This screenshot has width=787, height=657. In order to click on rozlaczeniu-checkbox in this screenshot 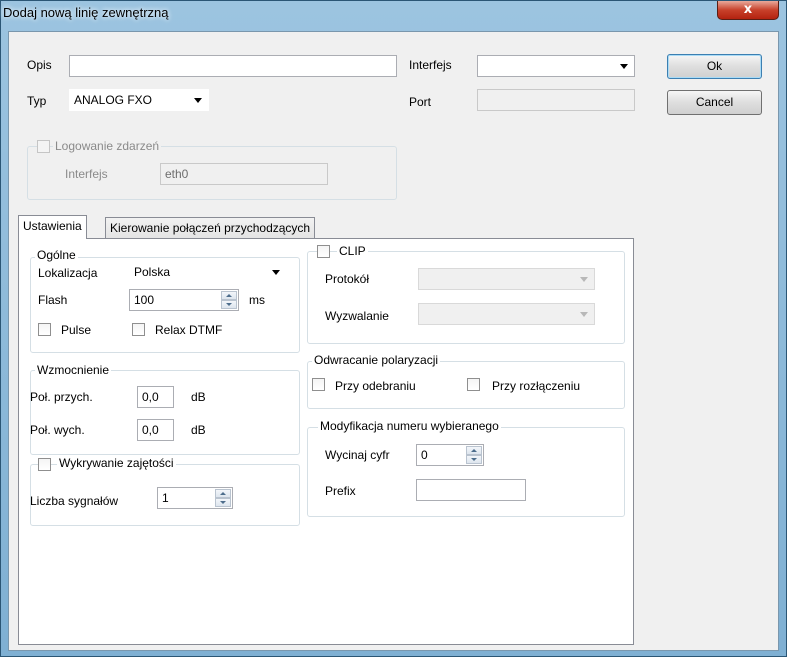, I will do `click(473, 384)`.